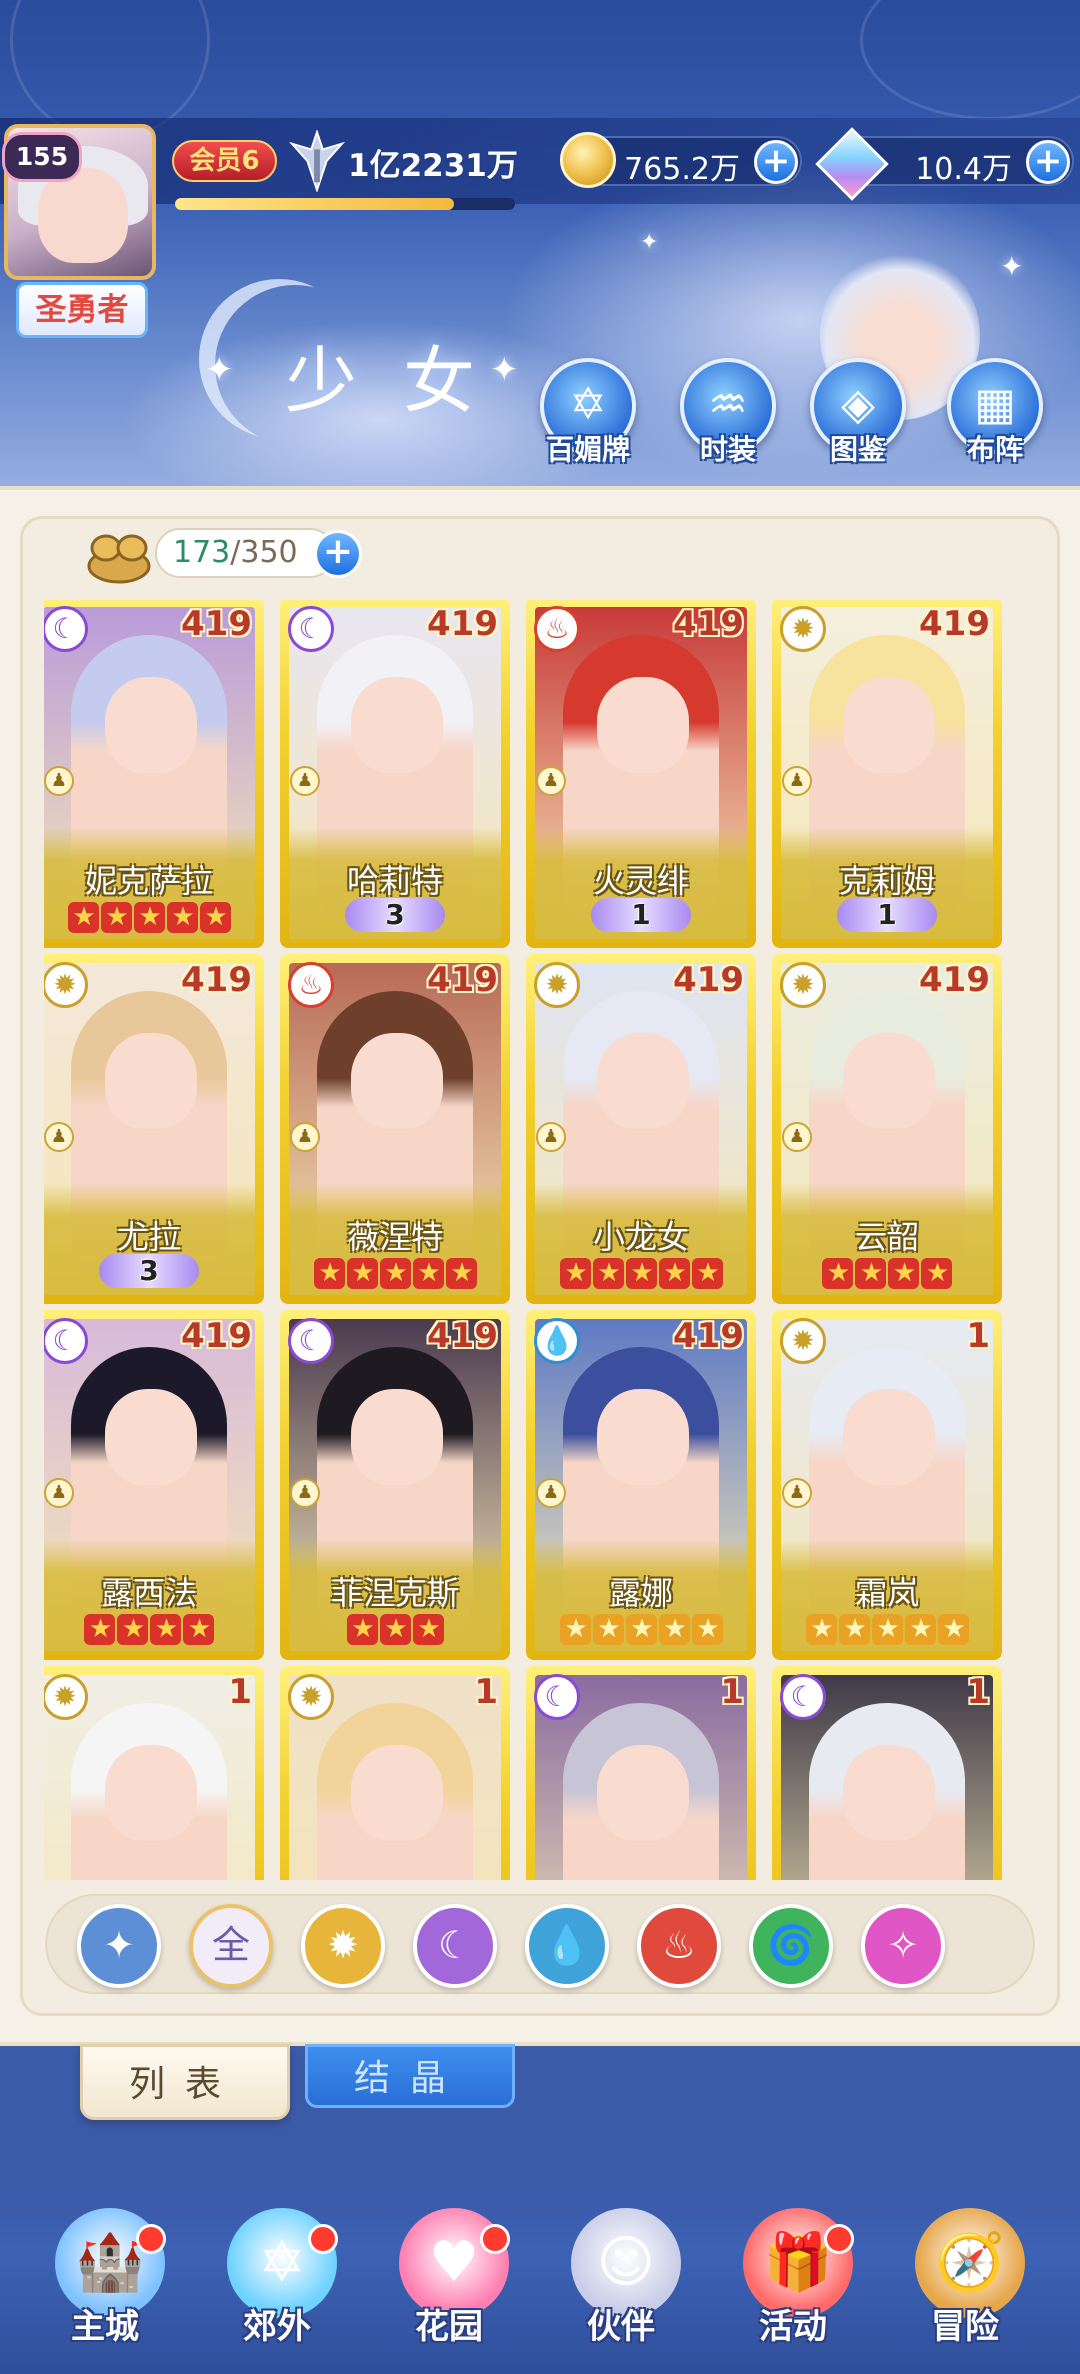  I want to click on partner-card: ✹ 419 ♟ 克莉姆 1, so click(887, 774).